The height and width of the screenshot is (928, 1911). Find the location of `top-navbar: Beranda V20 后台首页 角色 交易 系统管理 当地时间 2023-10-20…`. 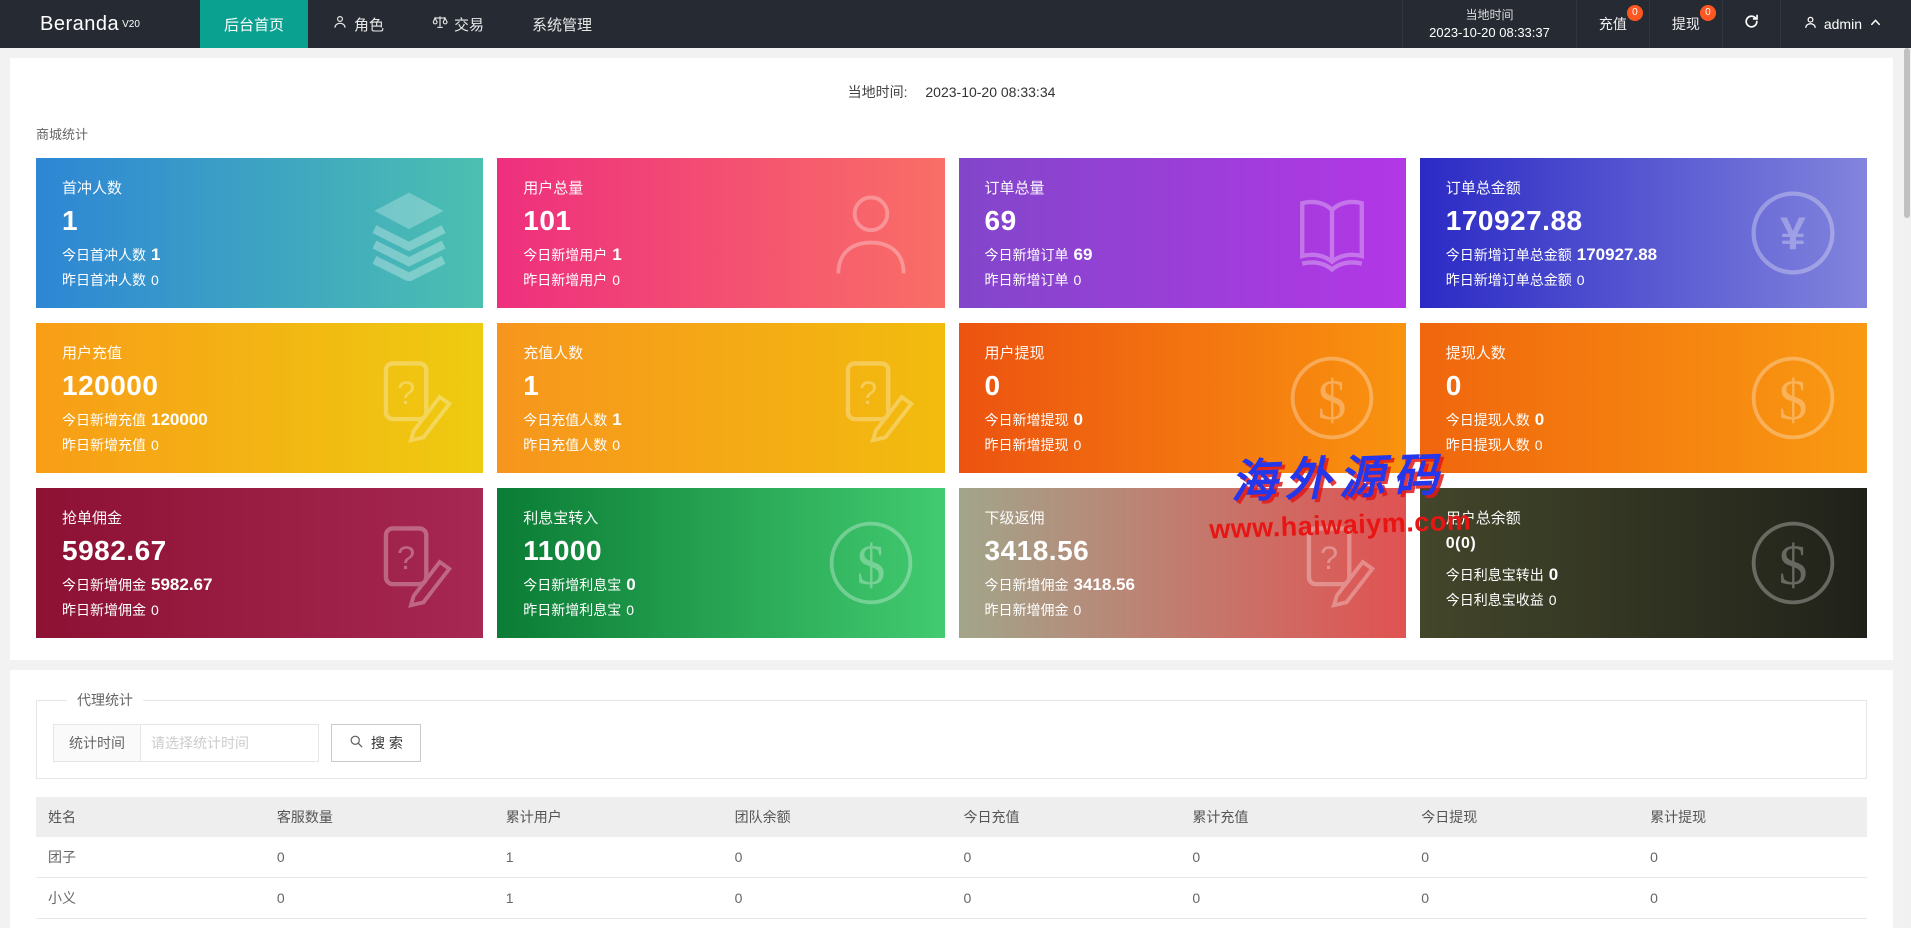

top-navbar: Beranda V20 后台首页 角色 交易 系统管理 当地时间 2023-10-20… is located at coordinates (955, 24).